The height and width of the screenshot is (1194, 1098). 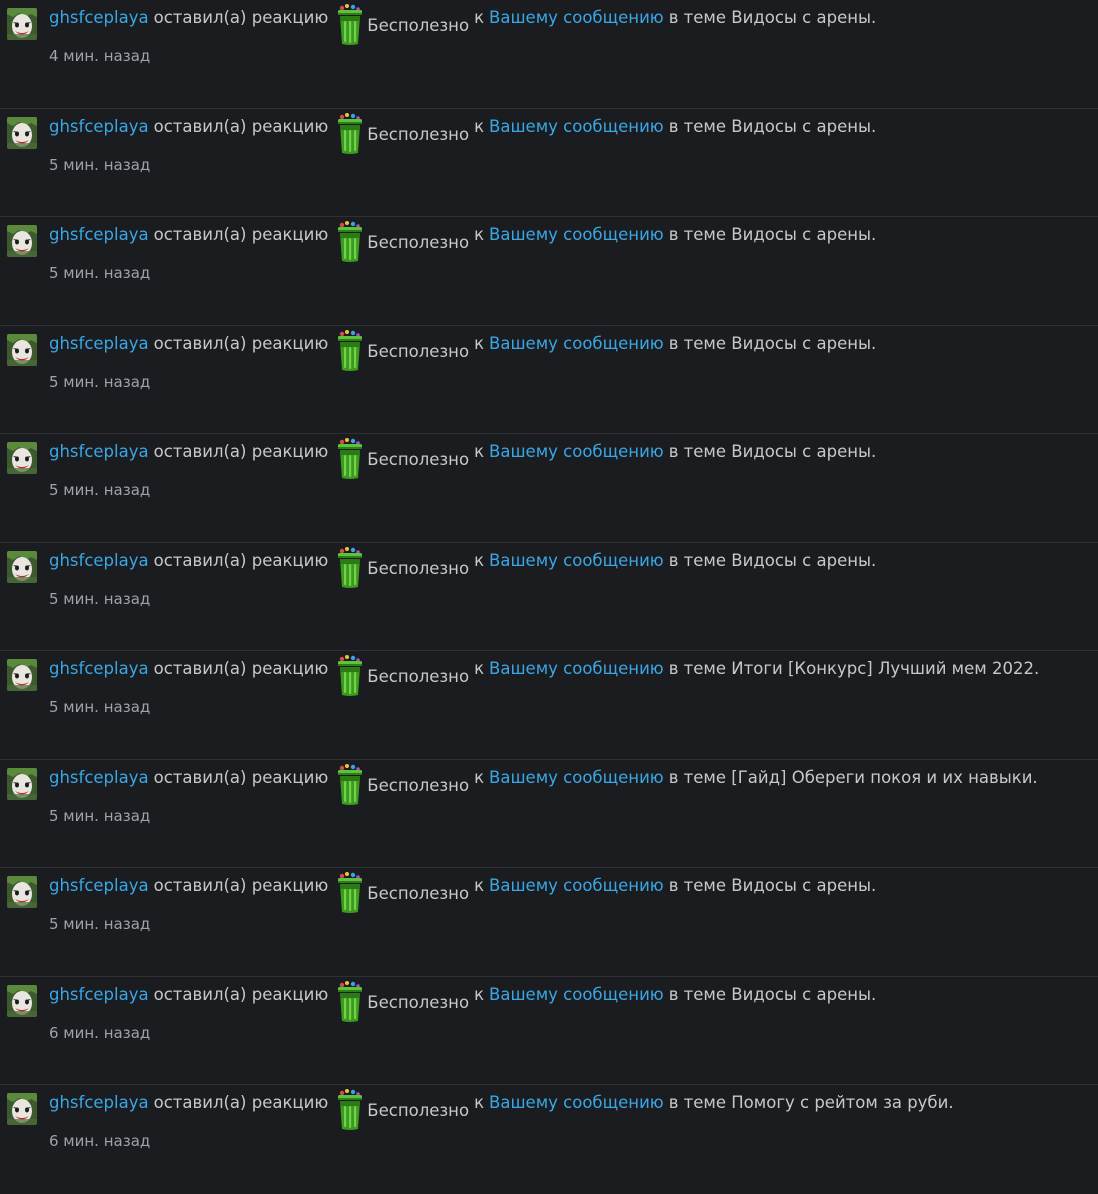 I want to click on thread-text: в теме Итоги [Конкурс] Лучший мем 2022., so click(x=854, y=668).